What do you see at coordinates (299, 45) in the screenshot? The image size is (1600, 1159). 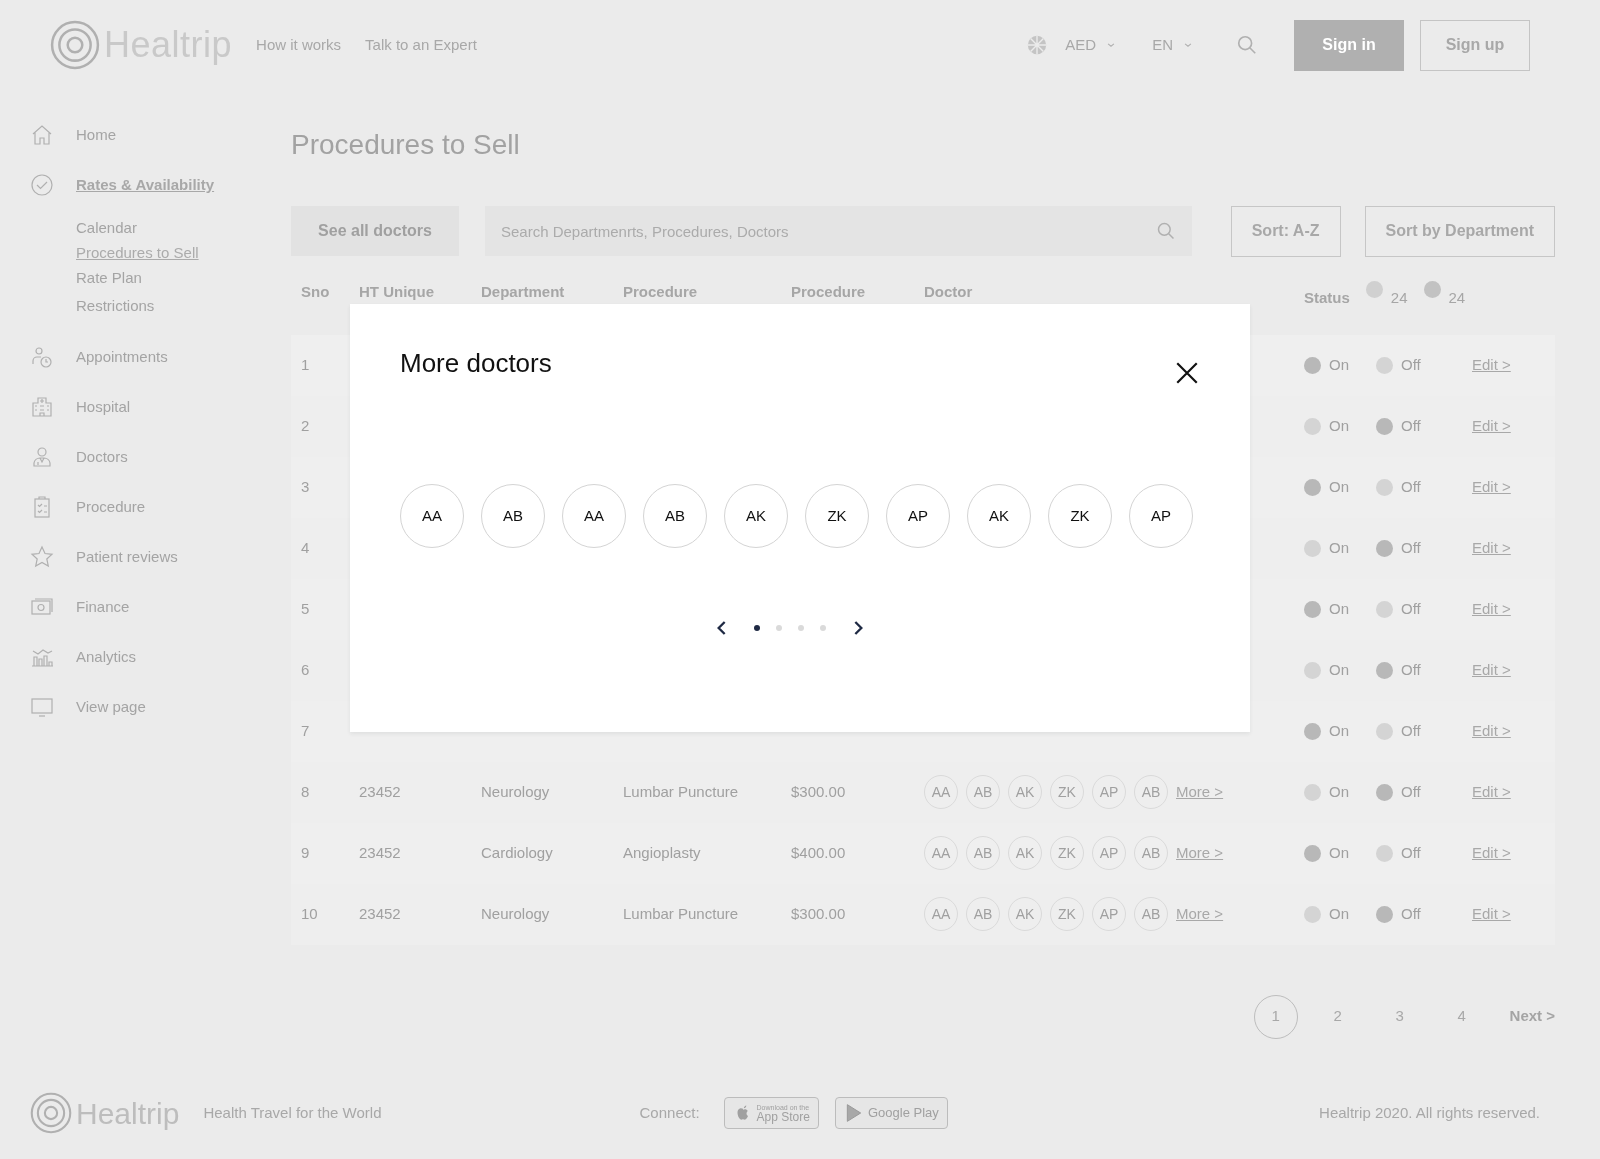 I see `nav-link: How it works` at bounding box center [299, 45].